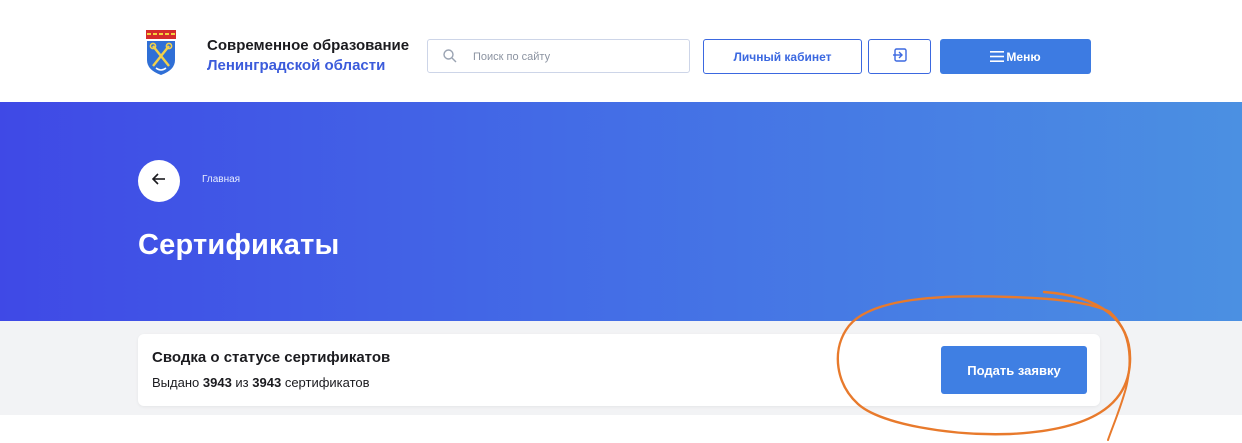  I want to click on search-box, so click(558, 56).